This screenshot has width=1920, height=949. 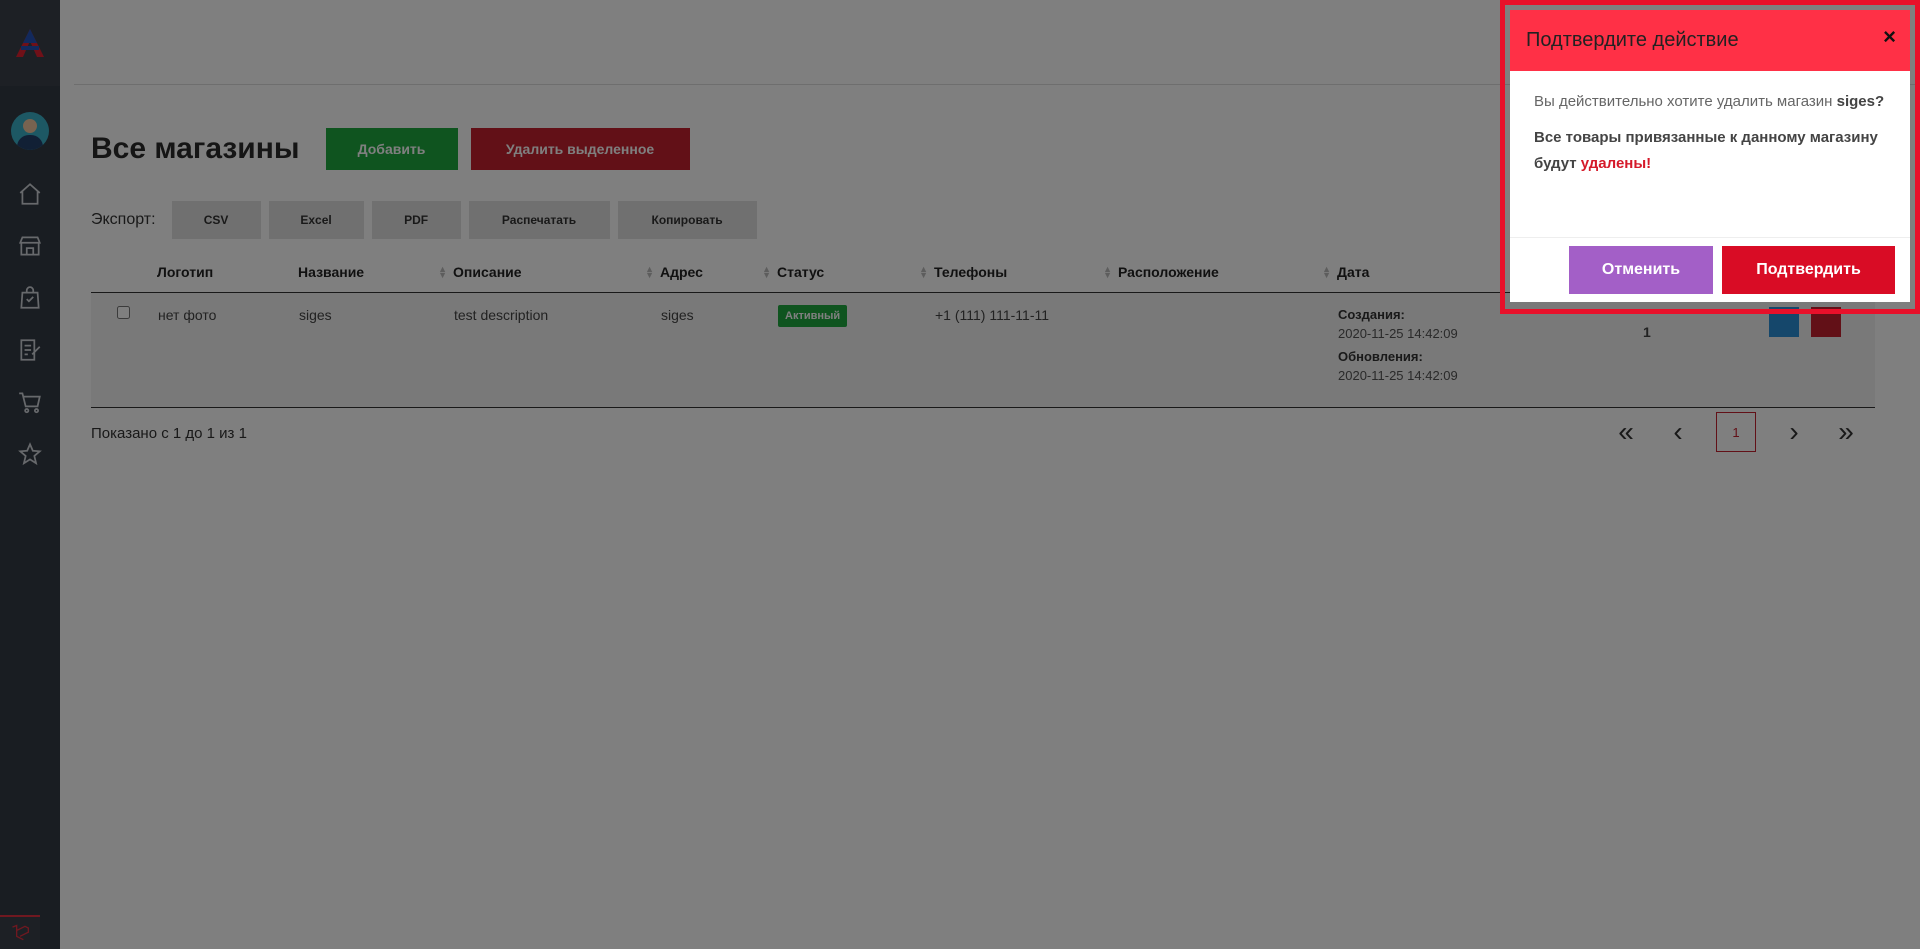 I want to click on modal-footer: Отменить Подтвердить, so click(x=1710, y=269).